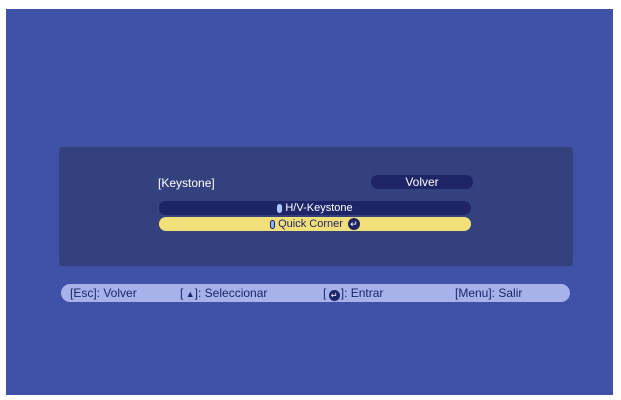 The width and height of the screenshot is (621, 400). What do you see at coordinates (231, 293) in the screenshot?
I see `help-select-suffix: ]: Seleccionar` at bounding box center [231, 293].